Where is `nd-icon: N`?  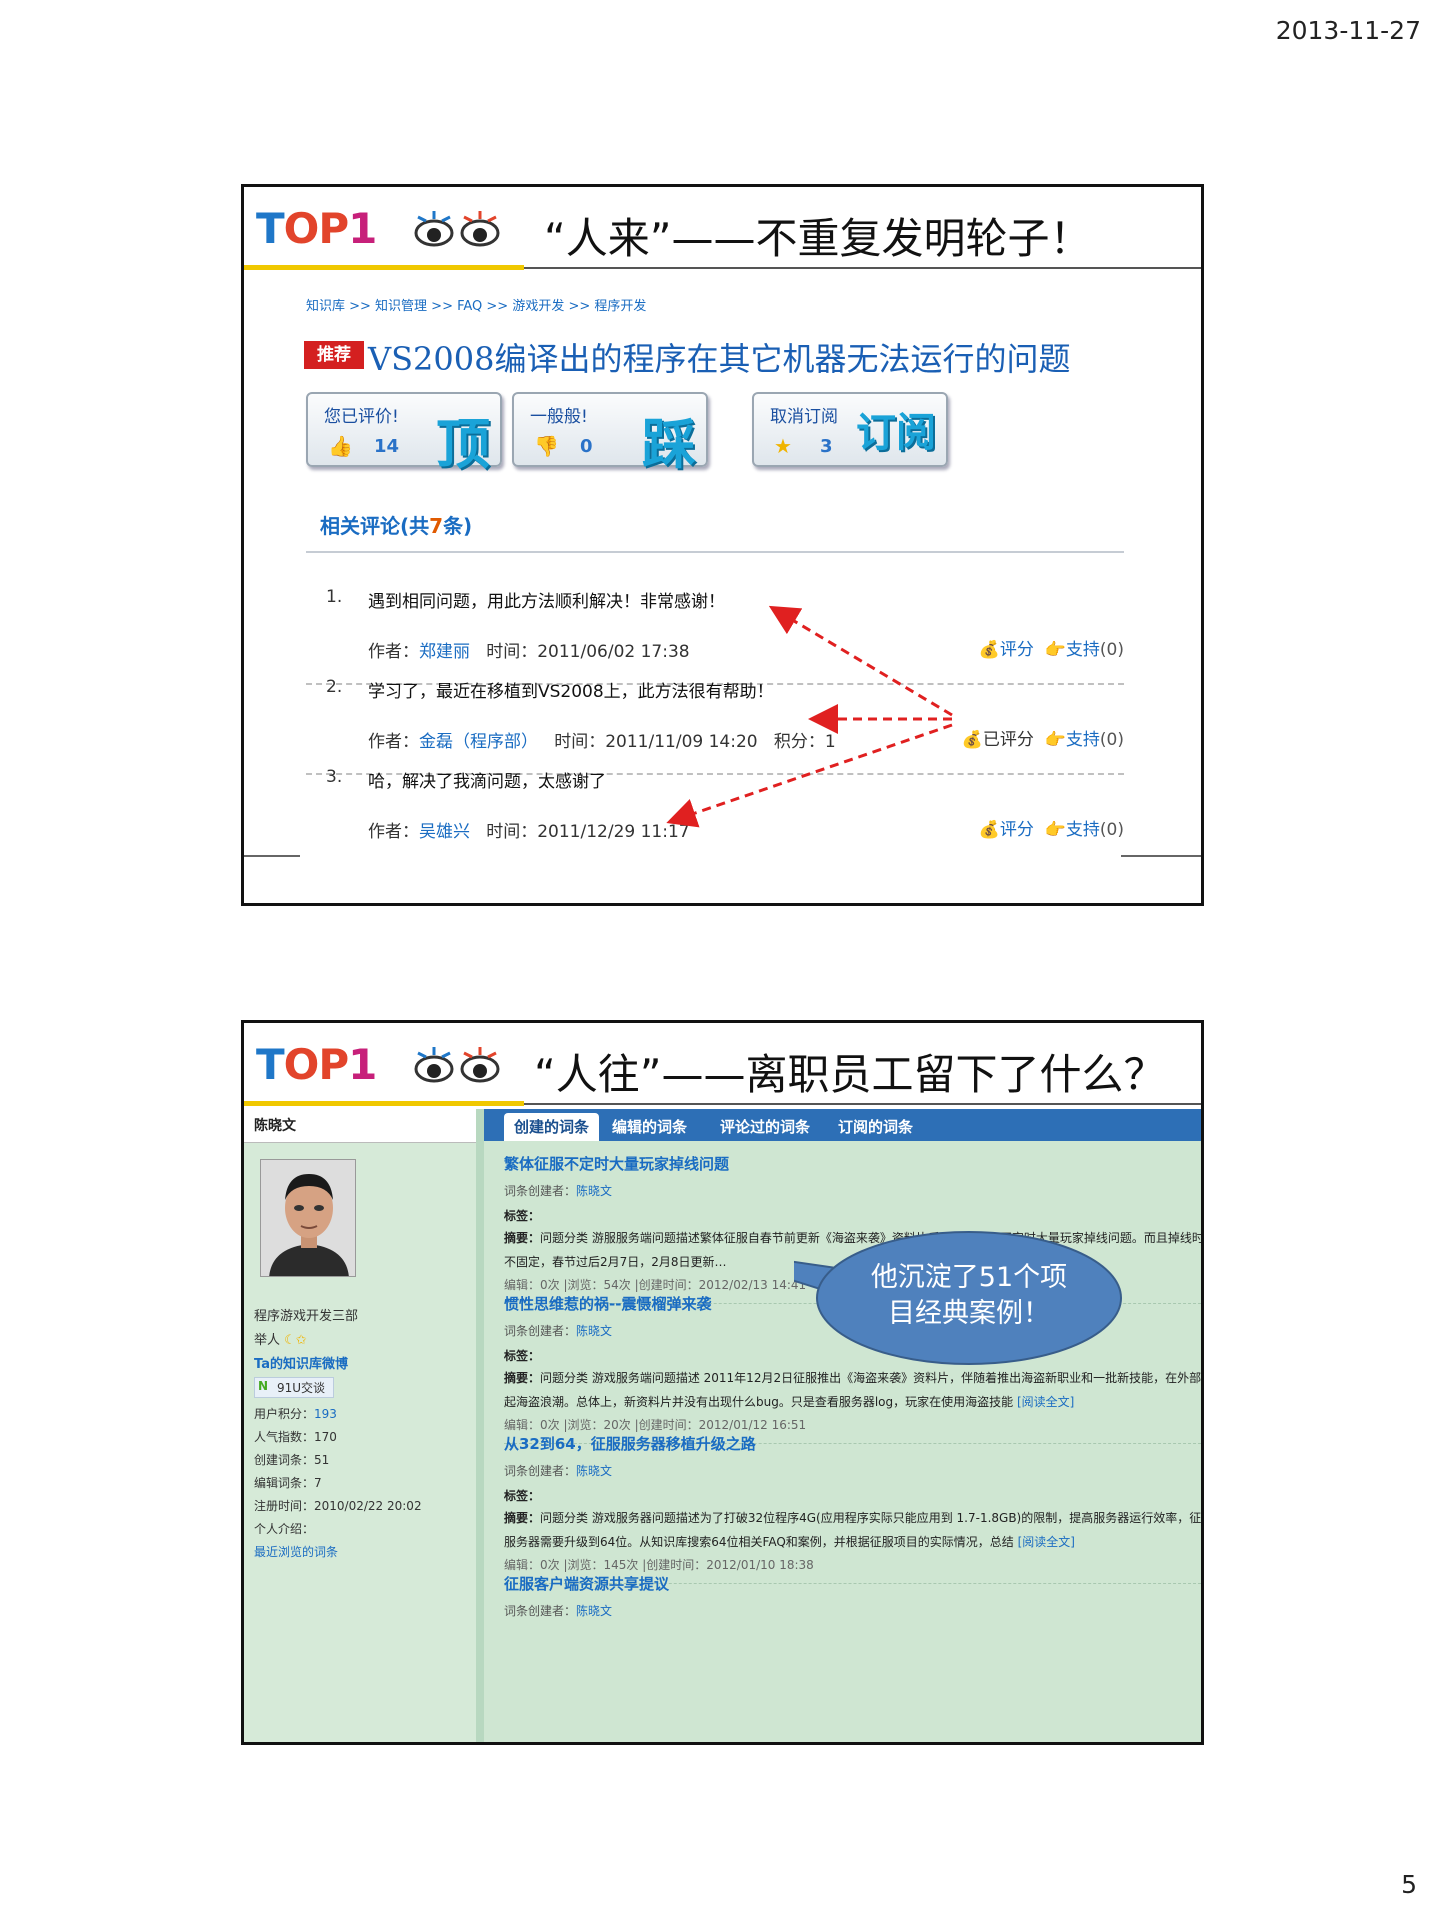
nd-icon: N is located at coordinates (263, 1386).